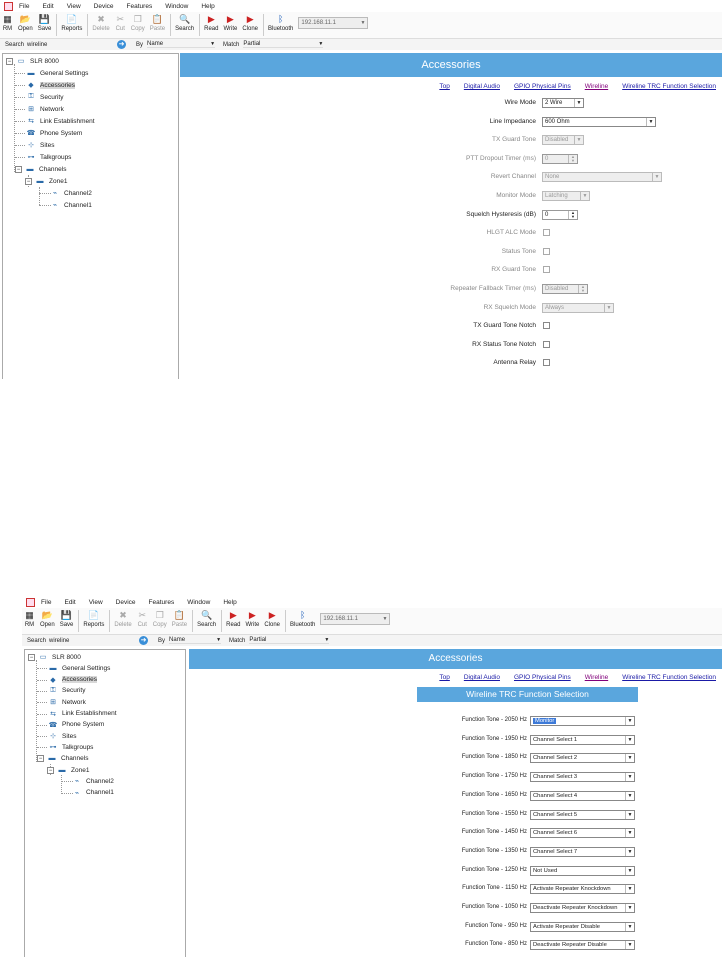 This screenshot has width=722, height=957. I want to click on function-tone-1850-hz-select: Channel Select 2 ▼, so click(582, 758).